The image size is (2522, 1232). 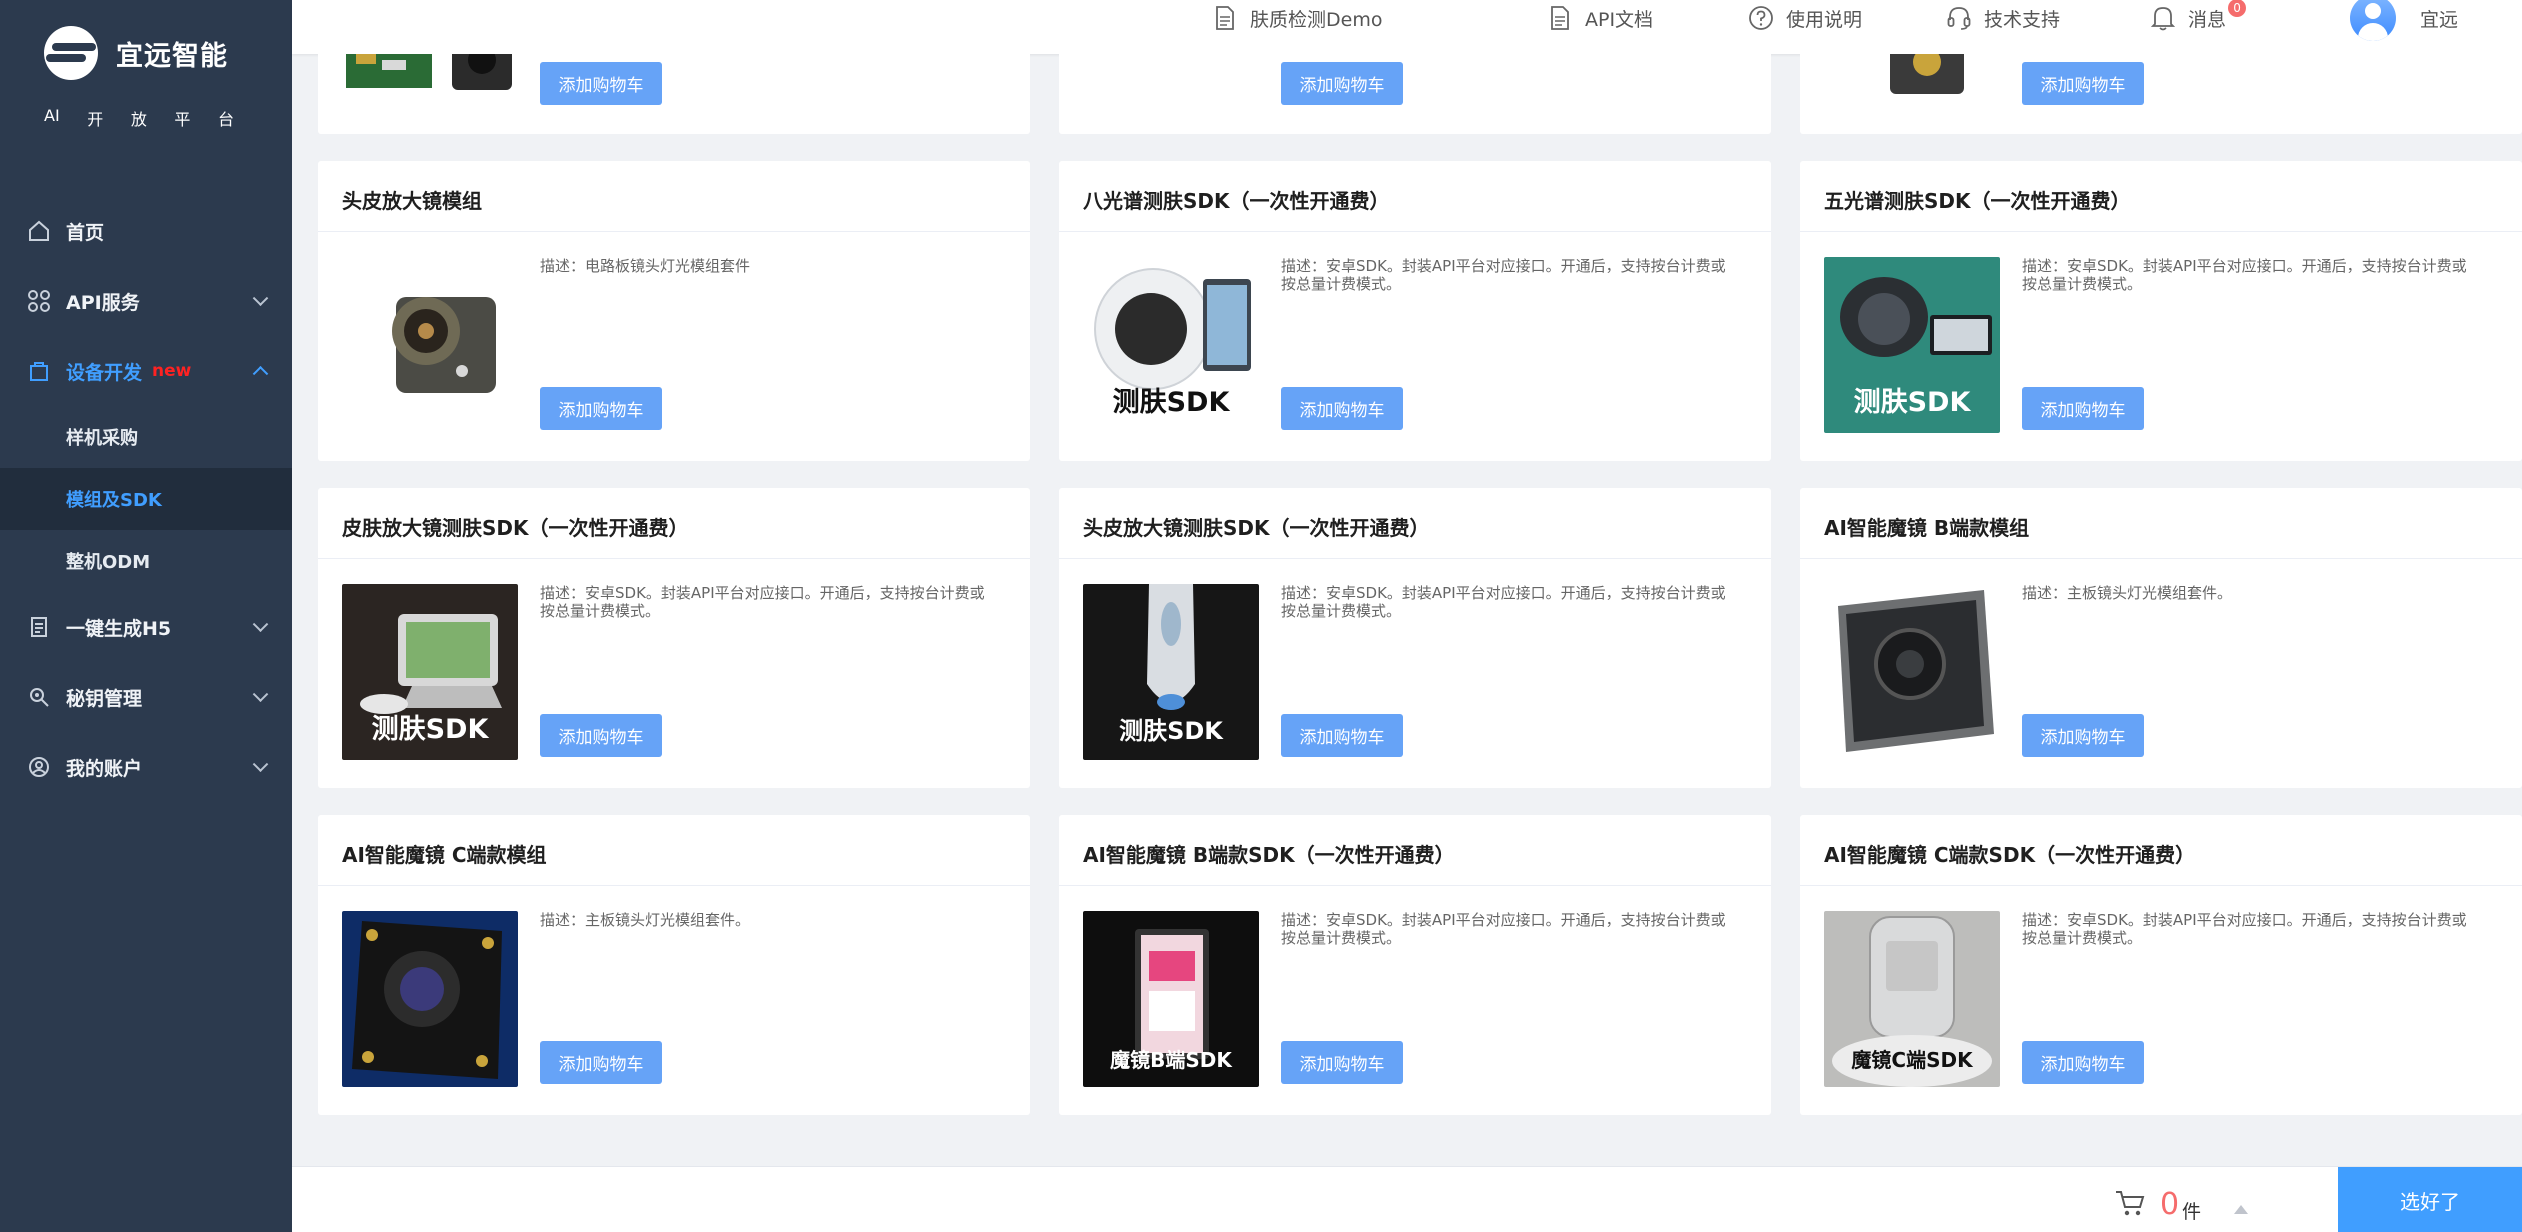 What do you see at coordinates (95, 119) in the screenshot?
I see `tagline-char: 开` at bounding box center [95, 119].